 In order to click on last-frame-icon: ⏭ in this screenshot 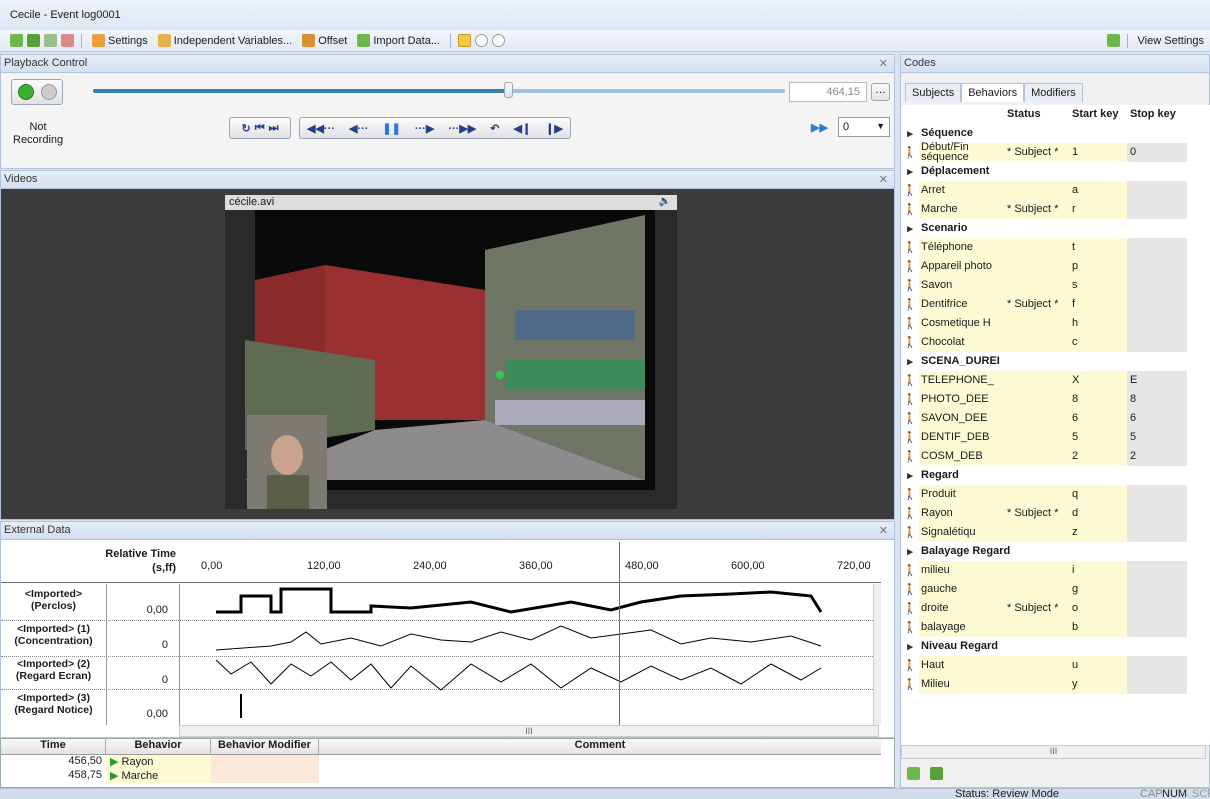, I will do `click(274, 128)`.